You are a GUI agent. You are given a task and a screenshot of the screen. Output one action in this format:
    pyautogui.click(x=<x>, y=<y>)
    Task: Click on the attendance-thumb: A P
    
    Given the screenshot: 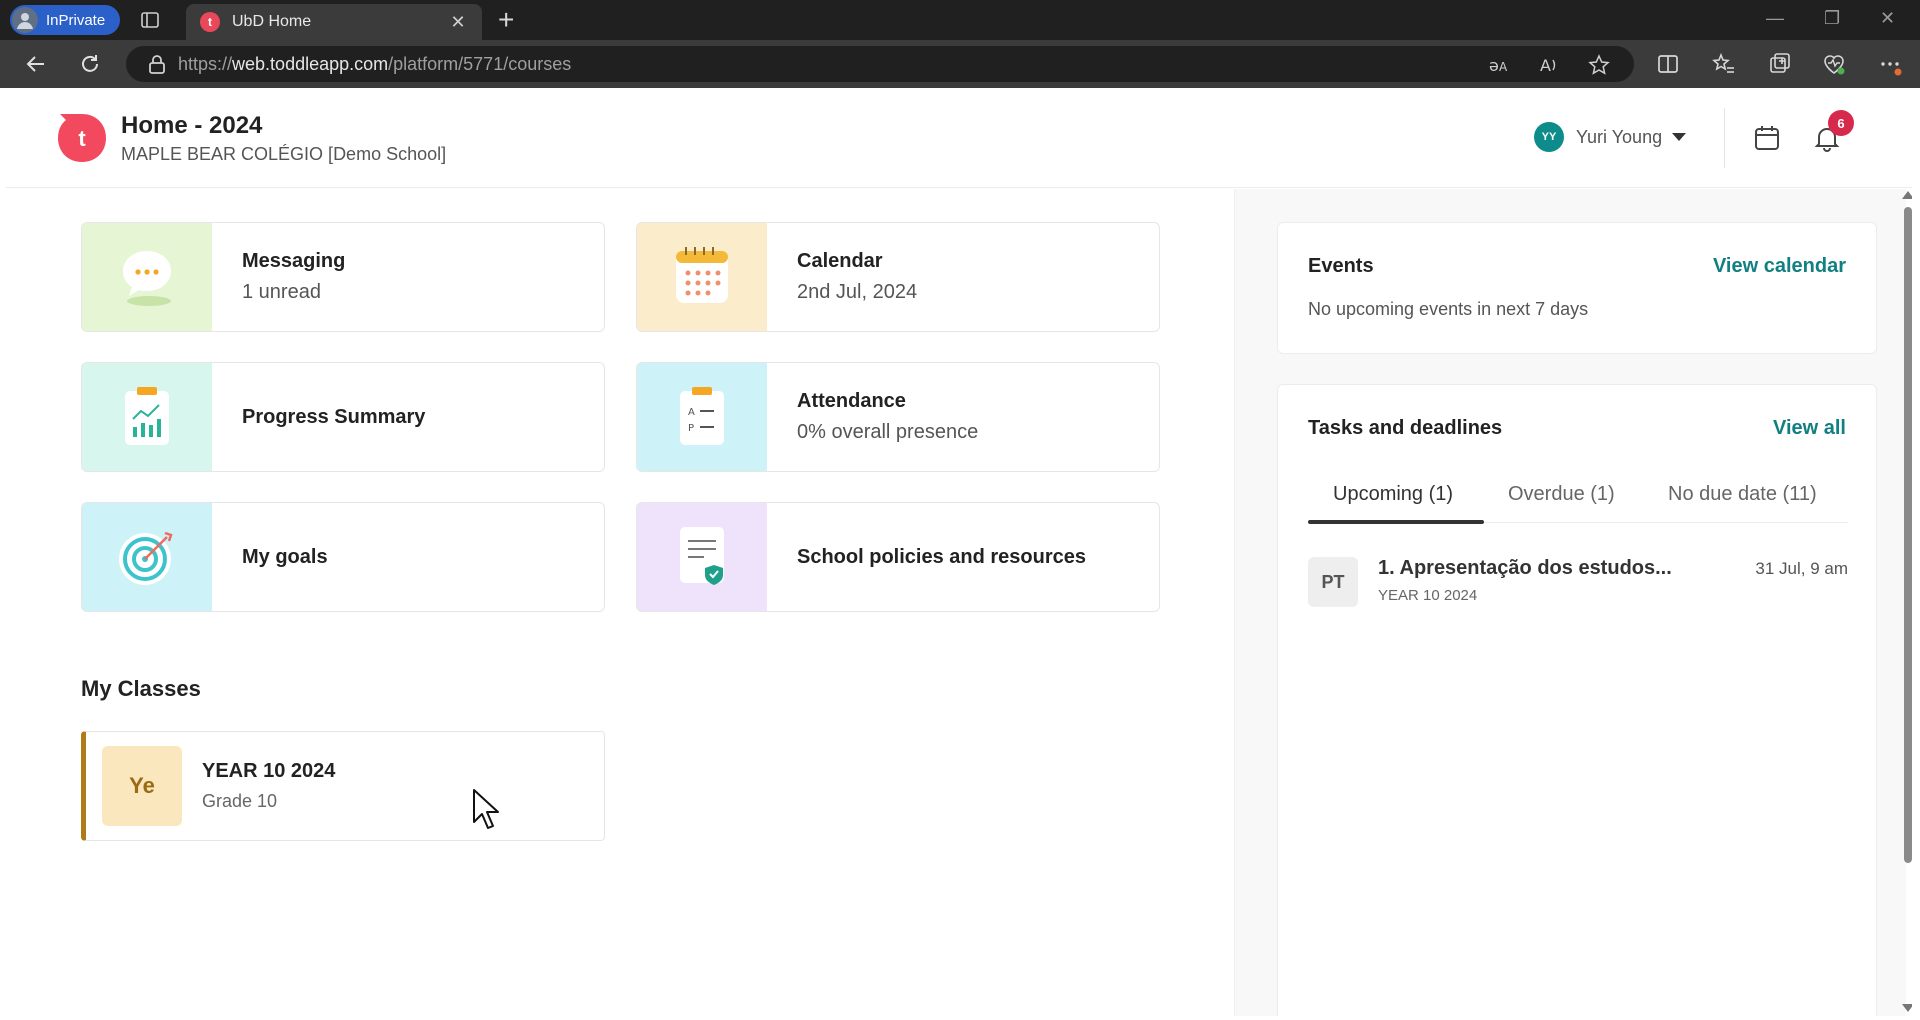 What is the action you would take?
    pyautogui.click(x=702, y=417)
    